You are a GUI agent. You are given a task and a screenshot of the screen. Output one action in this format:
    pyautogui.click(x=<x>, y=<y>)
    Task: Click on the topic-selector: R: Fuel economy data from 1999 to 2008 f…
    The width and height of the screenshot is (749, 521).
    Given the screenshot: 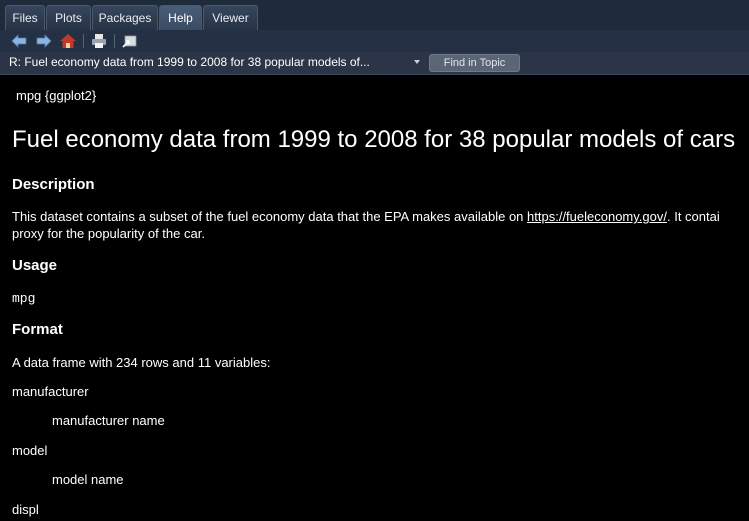 What is the action you would take?
    pyautogui.click(x=189, y=62)
    